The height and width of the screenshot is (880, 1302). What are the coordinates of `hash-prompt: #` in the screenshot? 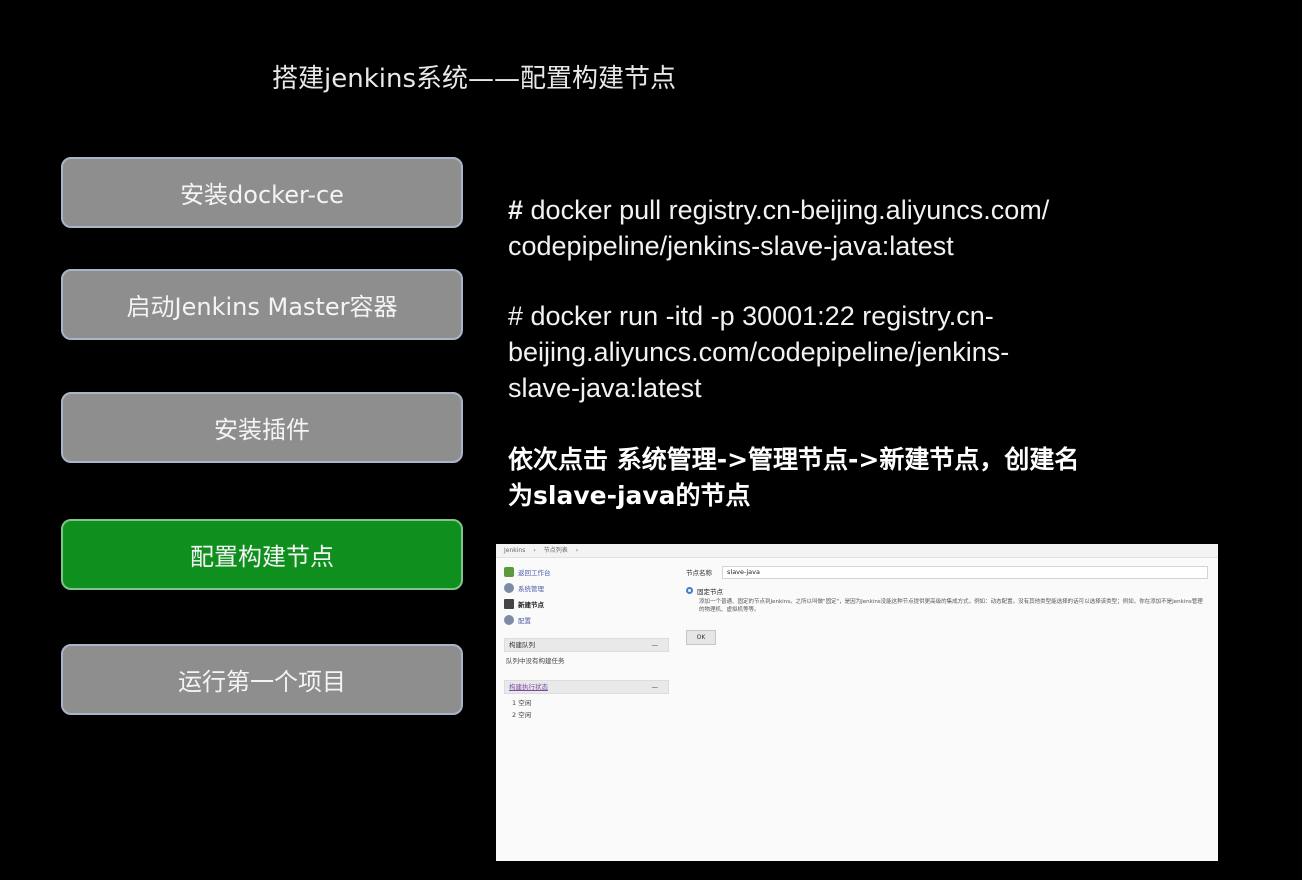 It's located at (516, 210).